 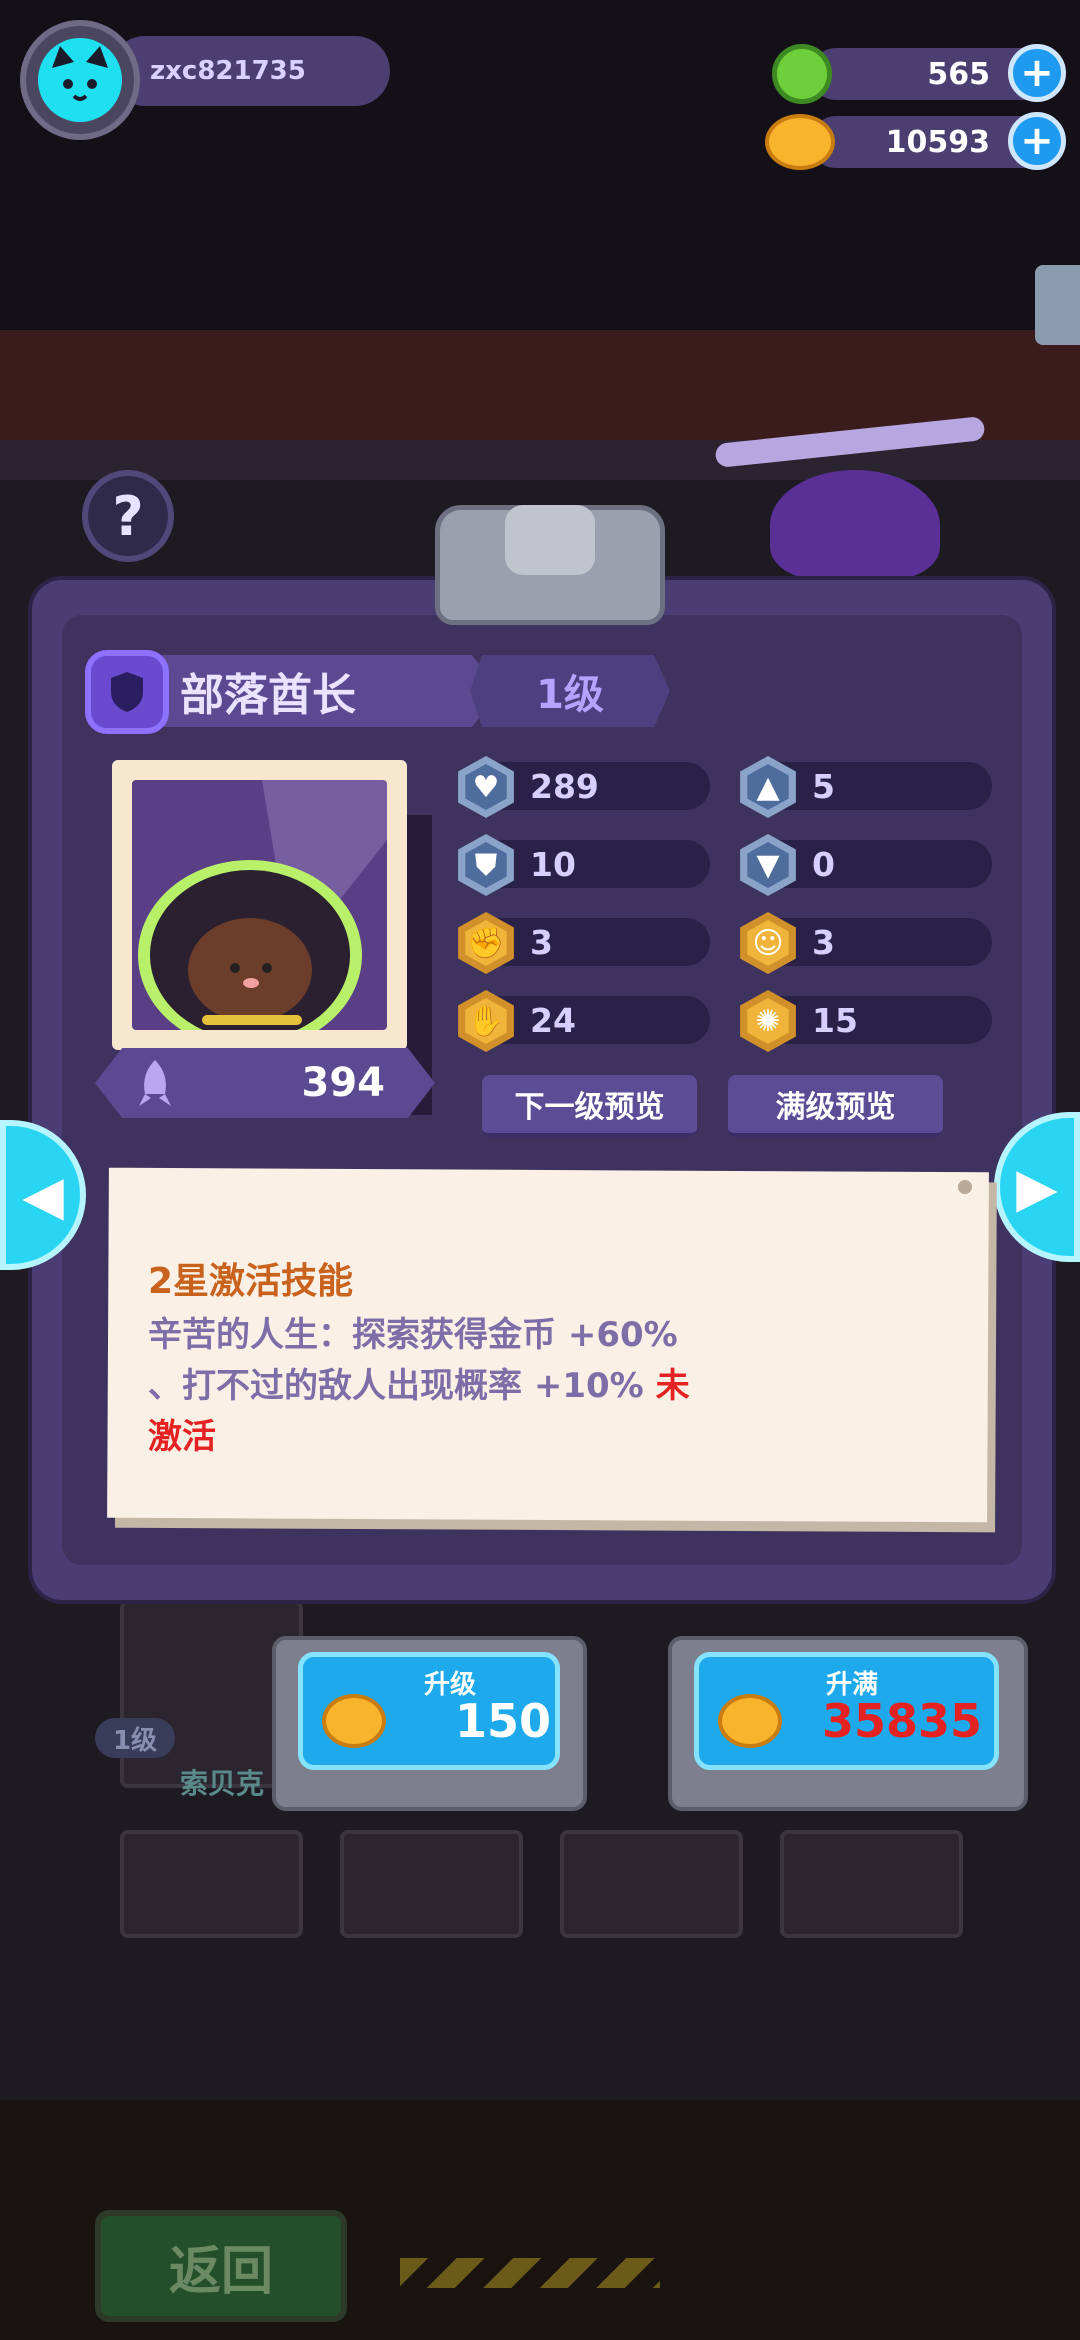 What do you see at coordinates (503, 1721) in the screenshot?
I see `upgrade-cost: 150` at bounding box center [503, 1721].